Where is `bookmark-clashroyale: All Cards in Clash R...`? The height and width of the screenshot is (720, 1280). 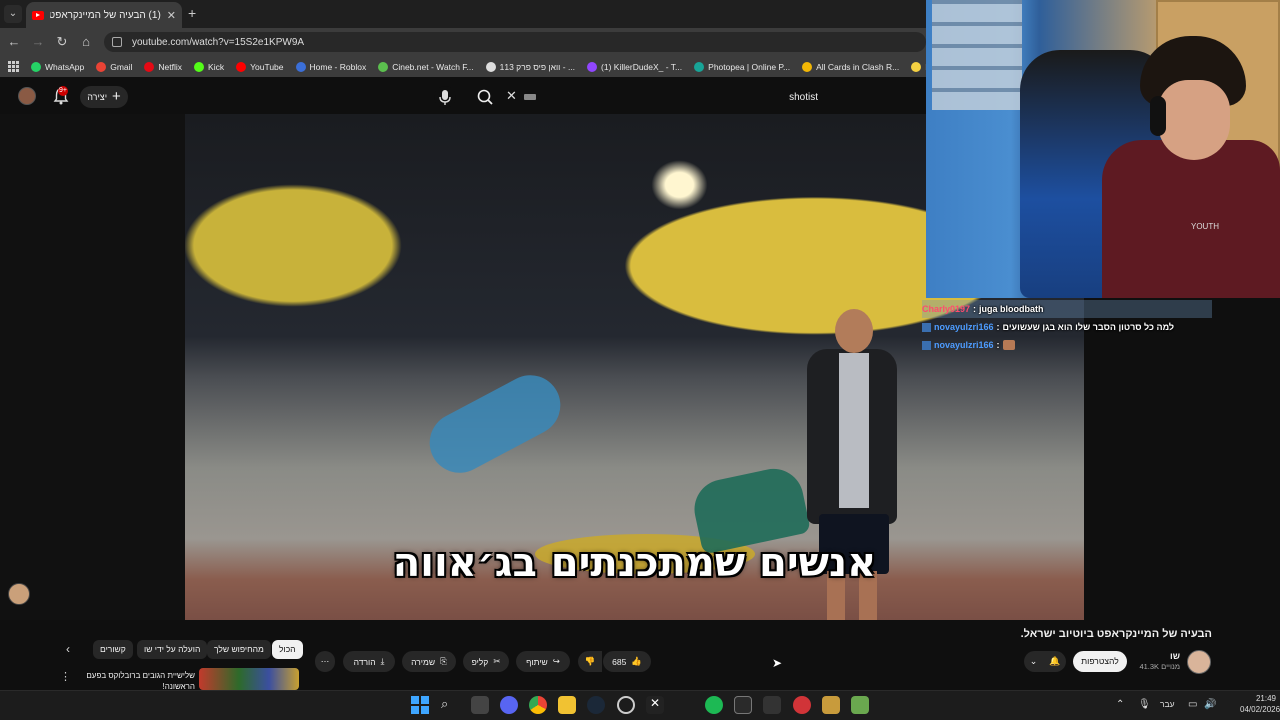
bookmark-clashroyale: All Cards in Clash R... is located at coordinates (850, 66).